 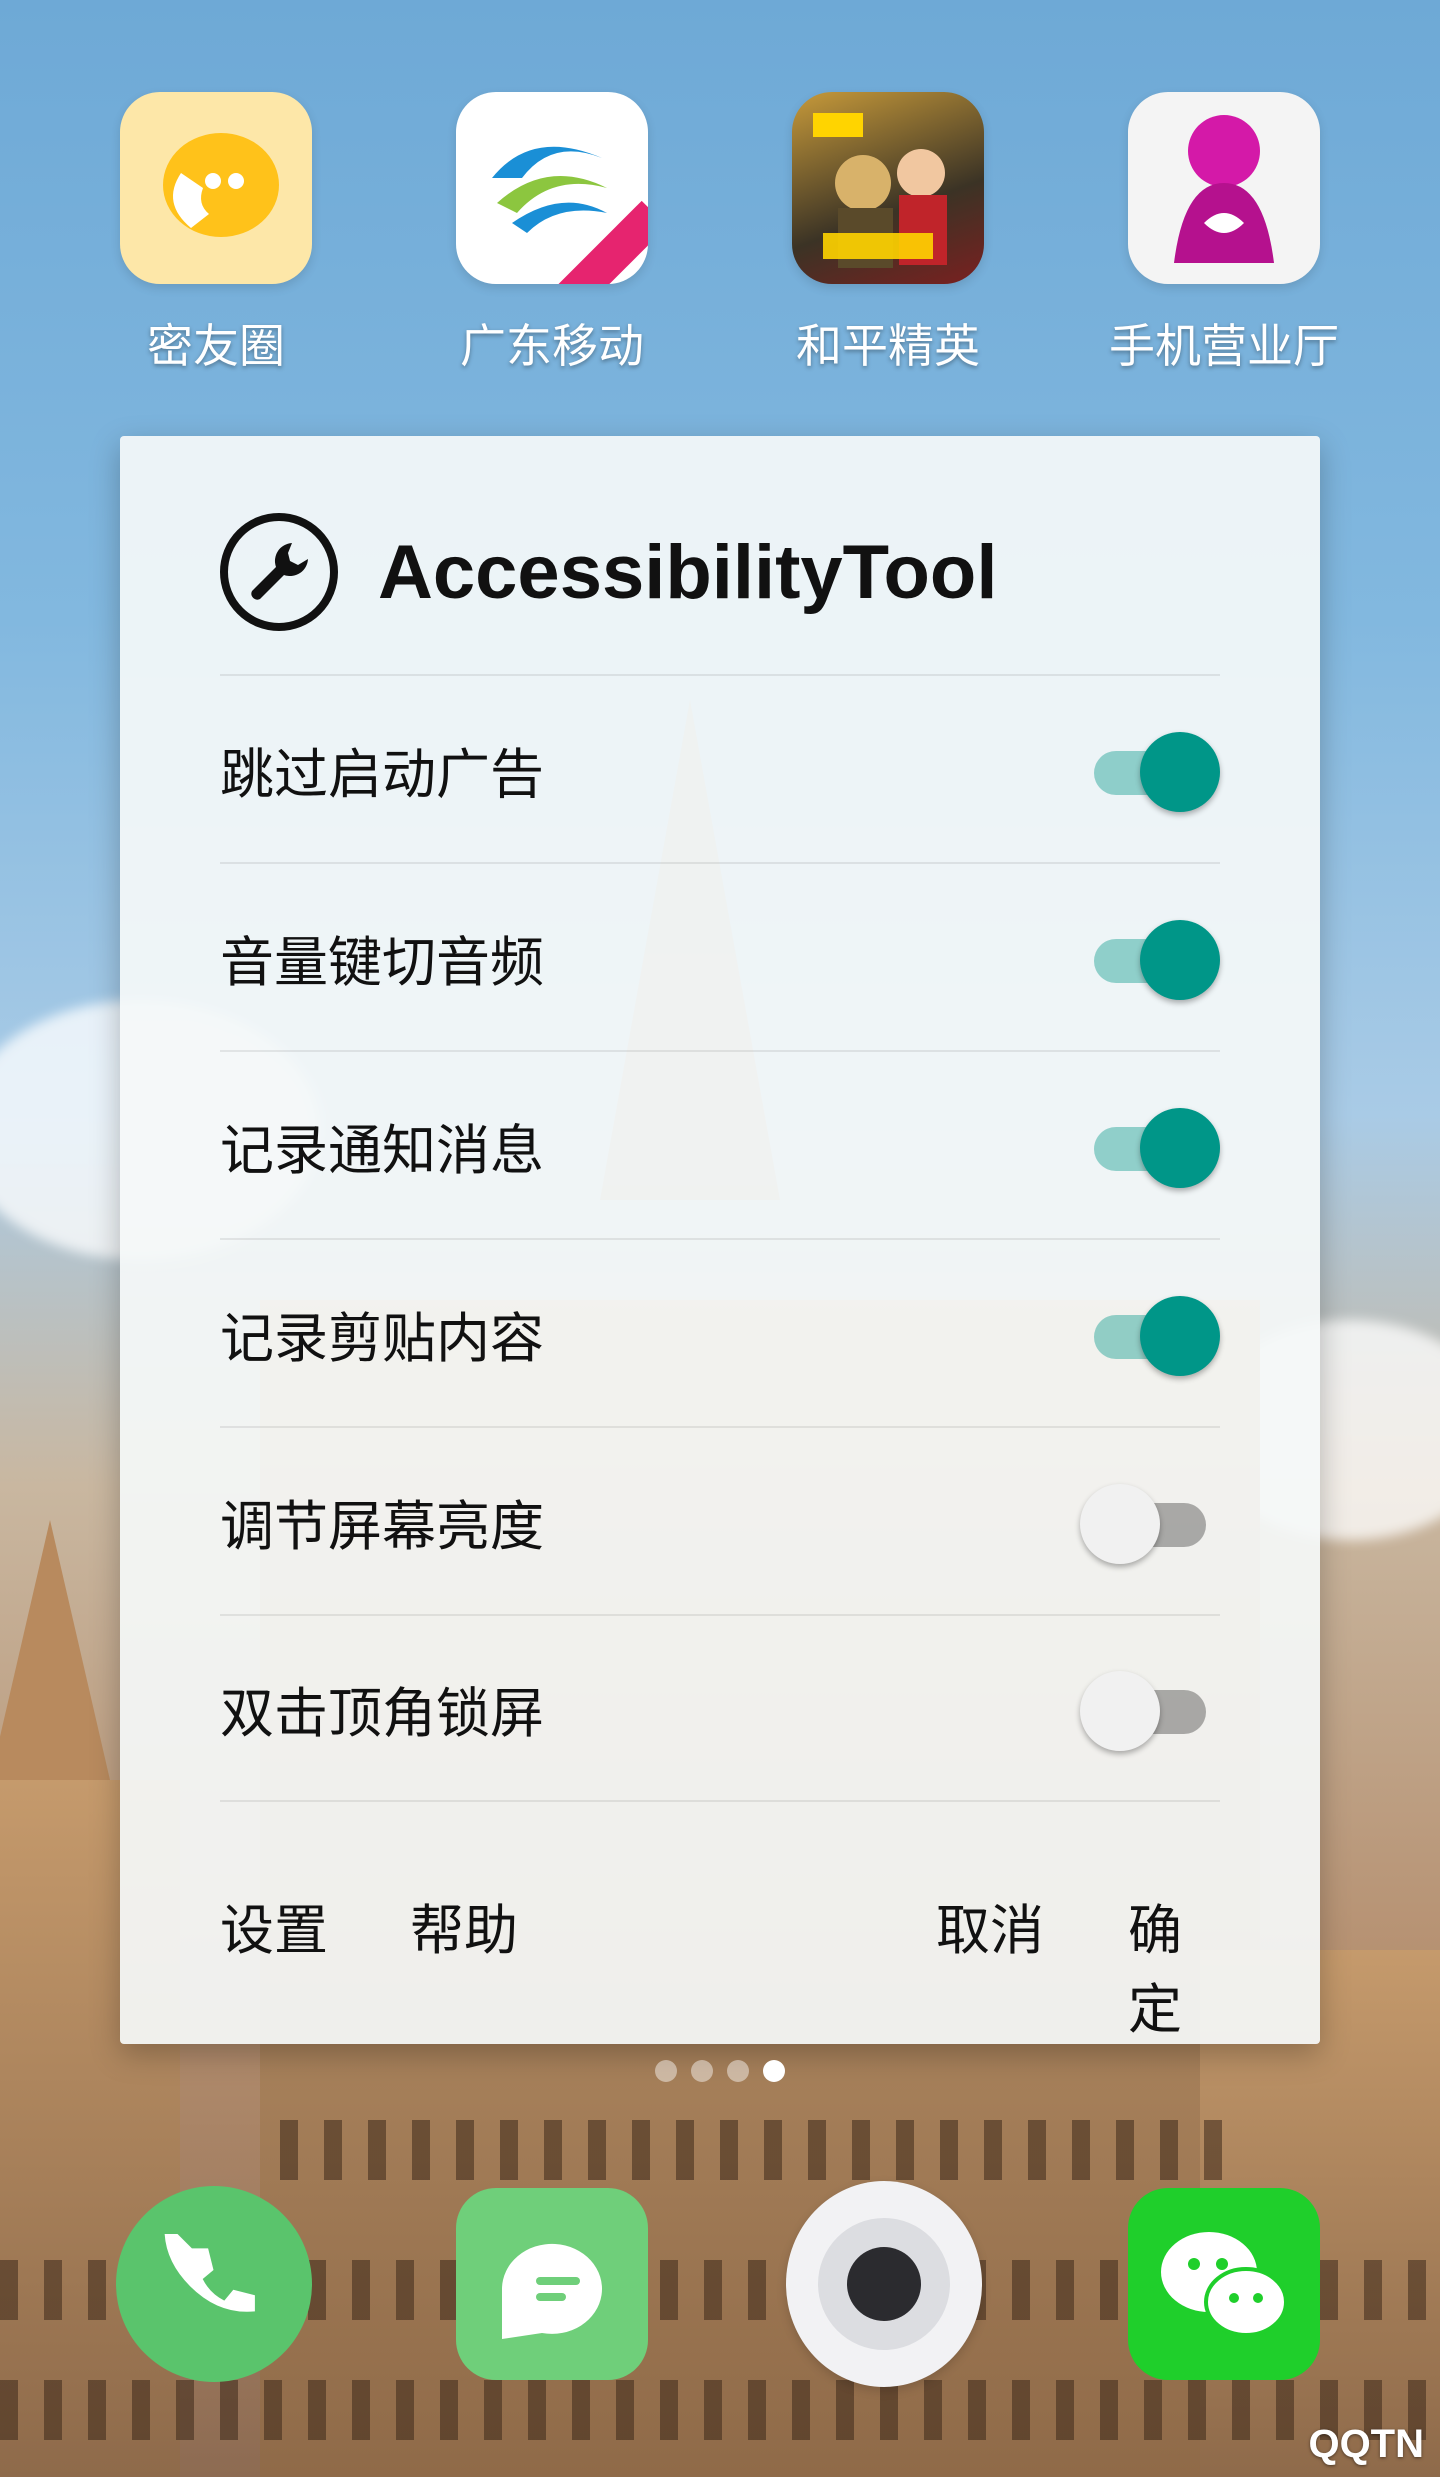 I want to click on option-record-notifications: 记录通知消息, so click(x=720, y=1144).